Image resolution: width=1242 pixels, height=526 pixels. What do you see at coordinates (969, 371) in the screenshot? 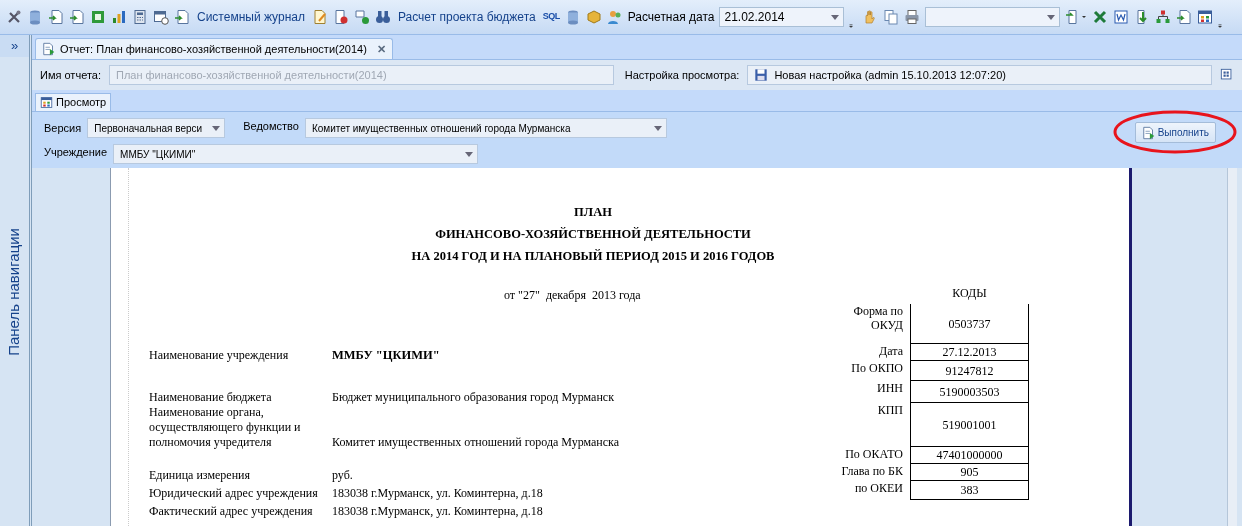
I see `code-cell: 91247812` at bounding box center [969, 371].